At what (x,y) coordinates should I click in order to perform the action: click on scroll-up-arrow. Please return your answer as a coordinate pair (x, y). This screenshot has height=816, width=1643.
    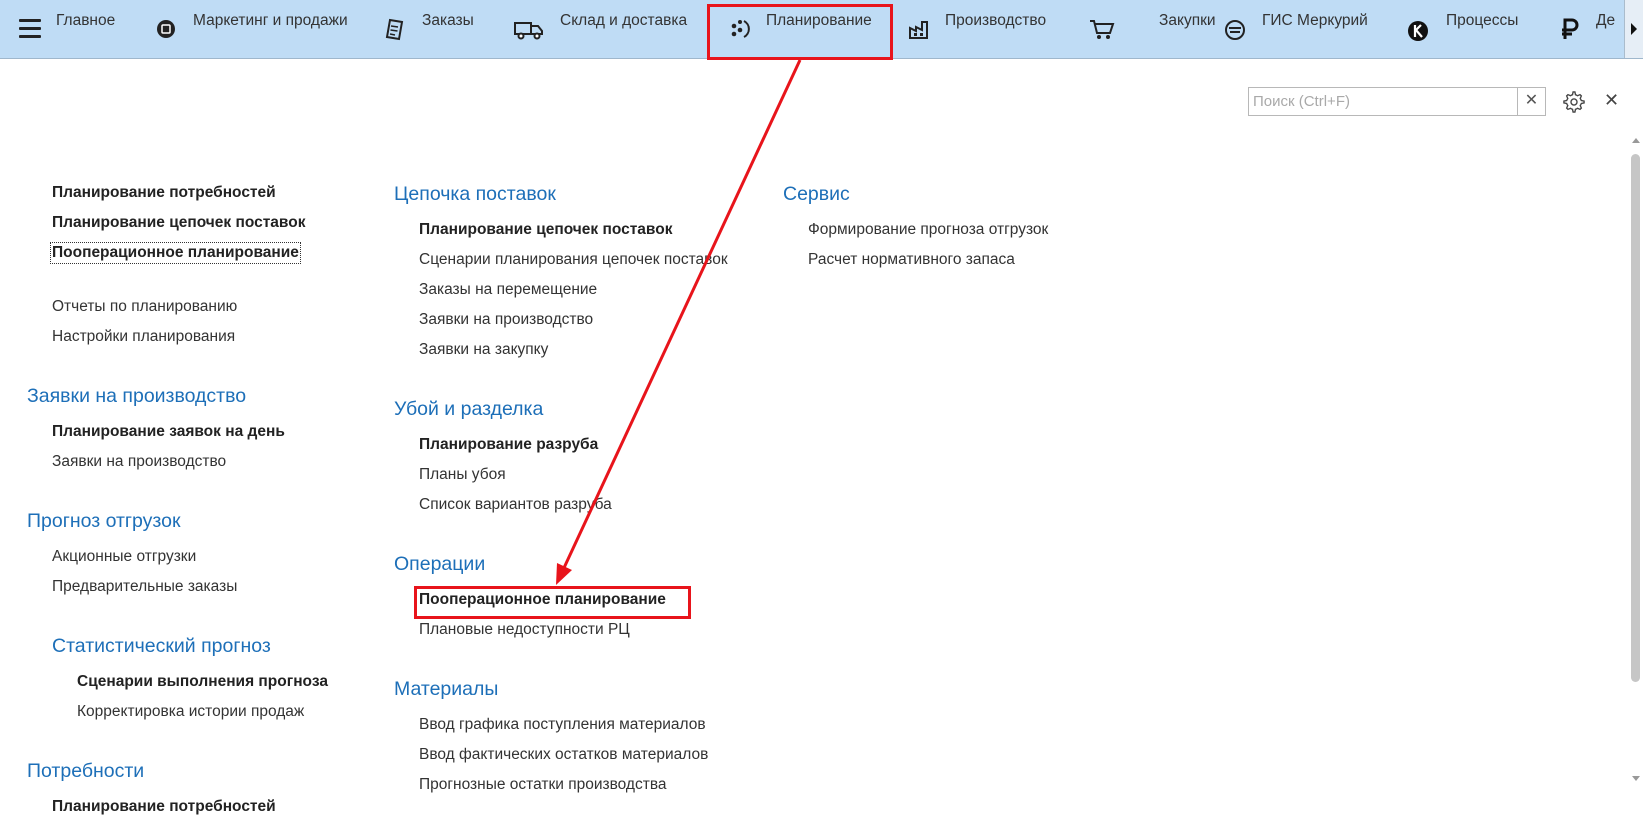
    Looking at the image, I should click on (1636, 140).